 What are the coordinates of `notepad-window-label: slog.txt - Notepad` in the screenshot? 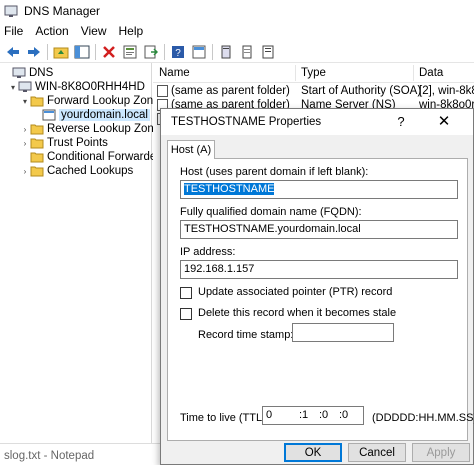 It's located at (49, 456).